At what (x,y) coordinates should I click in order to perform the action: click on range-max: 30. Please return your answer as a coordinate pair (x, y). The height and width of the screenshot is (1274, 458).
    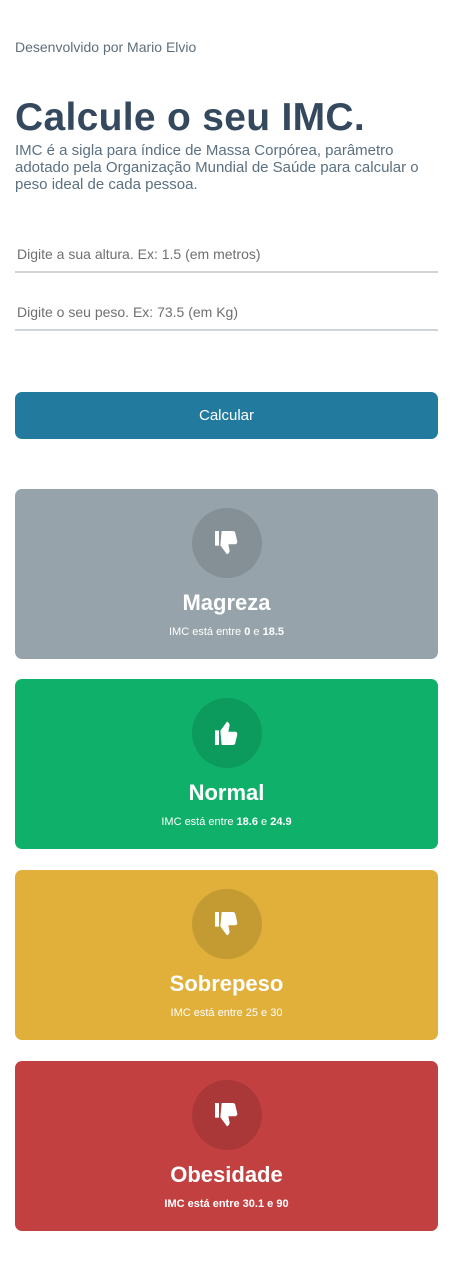
    Looking at the image, I should click on (276, 1013).